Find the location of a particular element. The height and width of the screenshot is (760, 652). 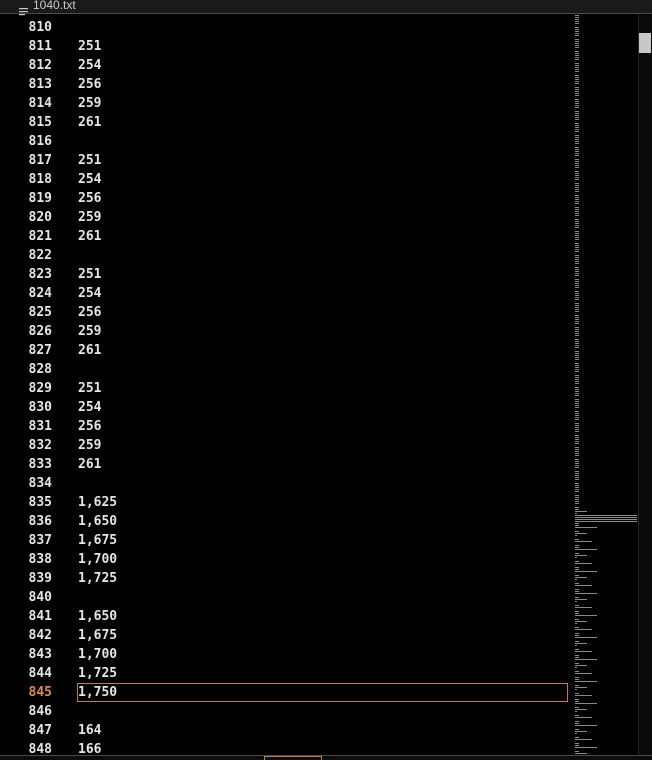

line-text: 1,750 is located at coordinates (97, 692).